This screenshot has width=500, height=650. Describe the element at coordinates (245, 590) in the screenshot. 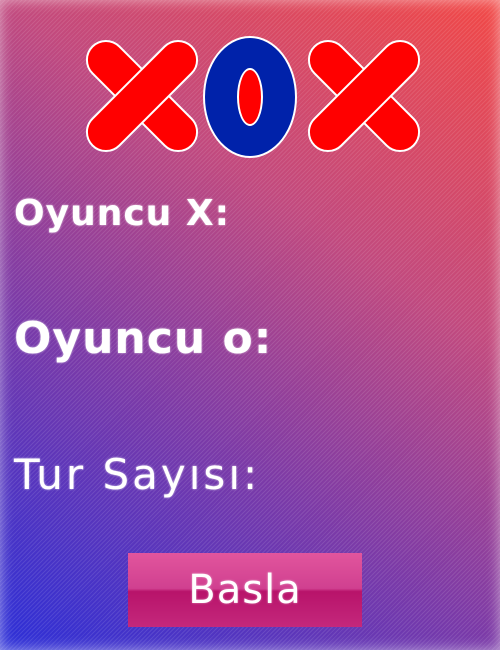

I see `start-button: Basla` at that location.